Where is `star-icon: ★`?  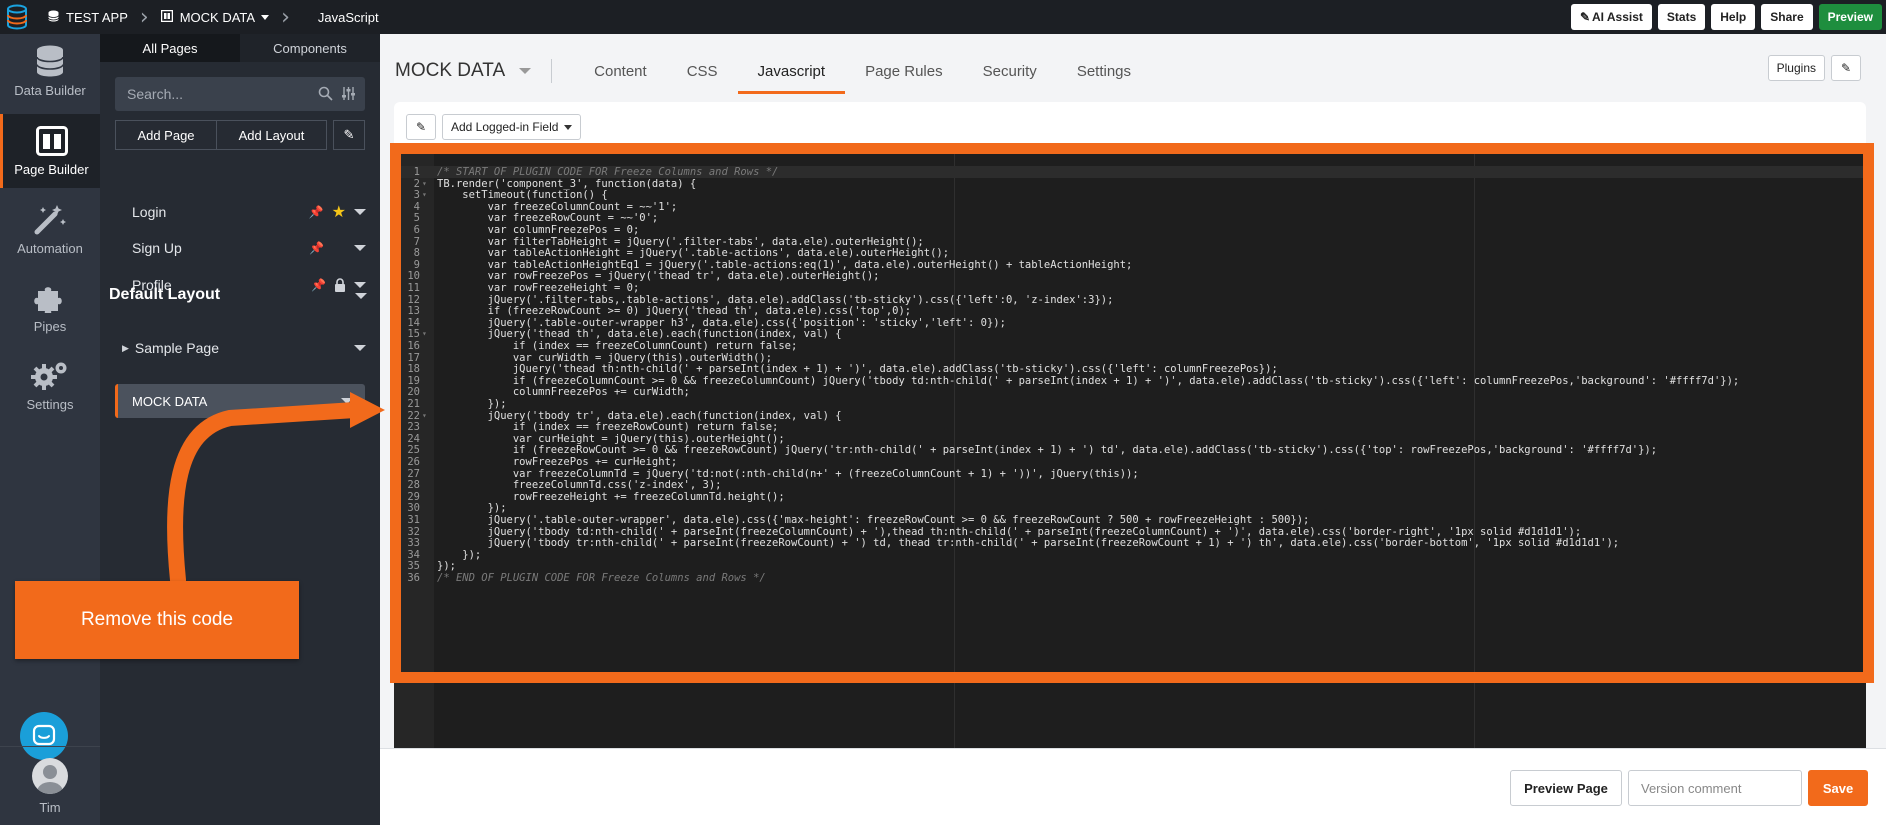 star-icon: ★ is located at coordinates (339, 212).